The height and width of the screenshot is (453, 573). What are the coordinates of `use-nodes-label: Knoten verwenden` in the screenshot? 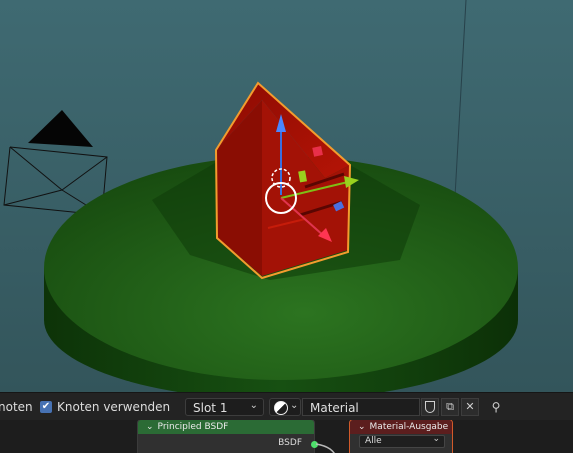 It's located at (114, 407).